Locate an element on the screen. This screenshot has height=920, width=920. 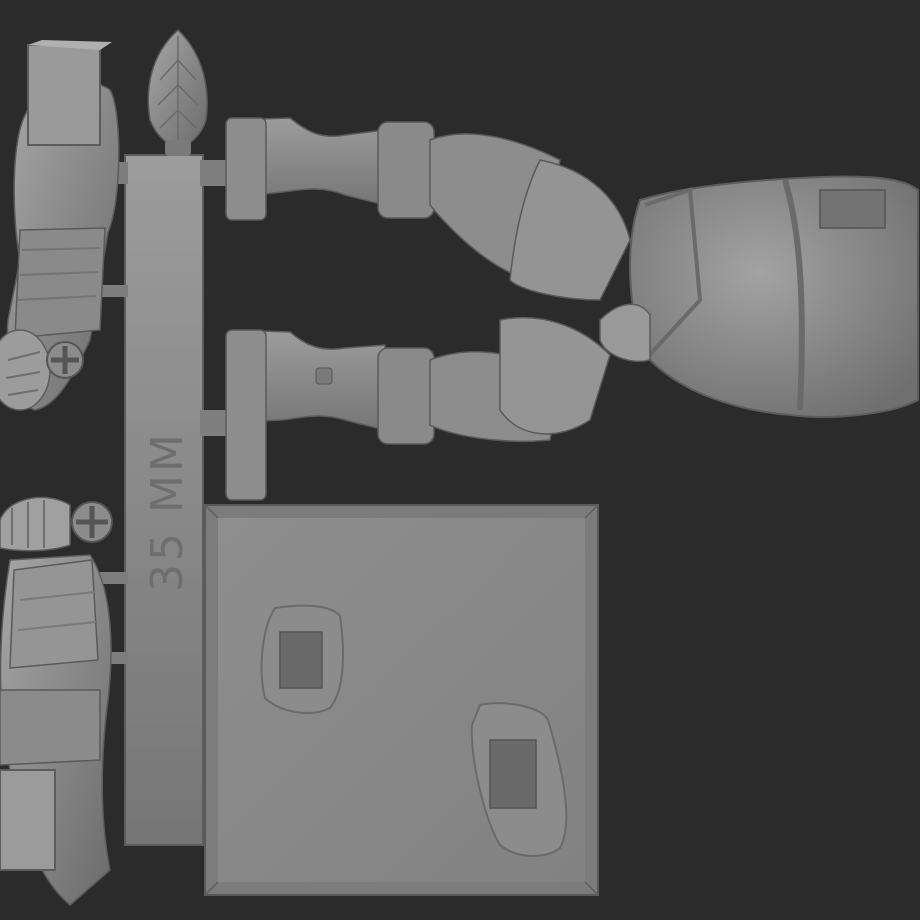
feather-plume is located at coordinates (177, 92).